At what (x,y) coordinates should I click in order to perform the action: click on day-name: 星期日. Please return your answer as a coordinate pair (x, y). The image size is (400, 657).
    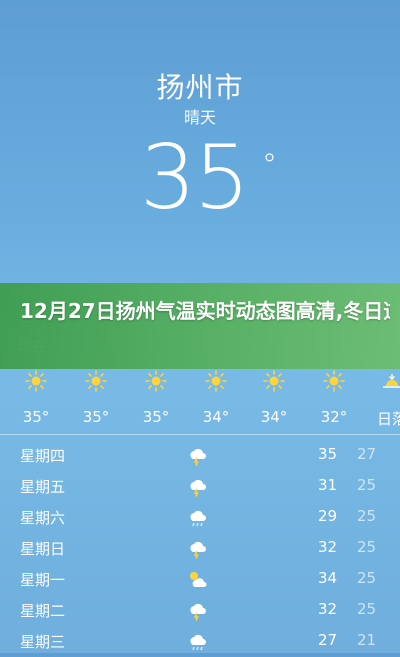
    Looking at the image, I should click on (43, 549).